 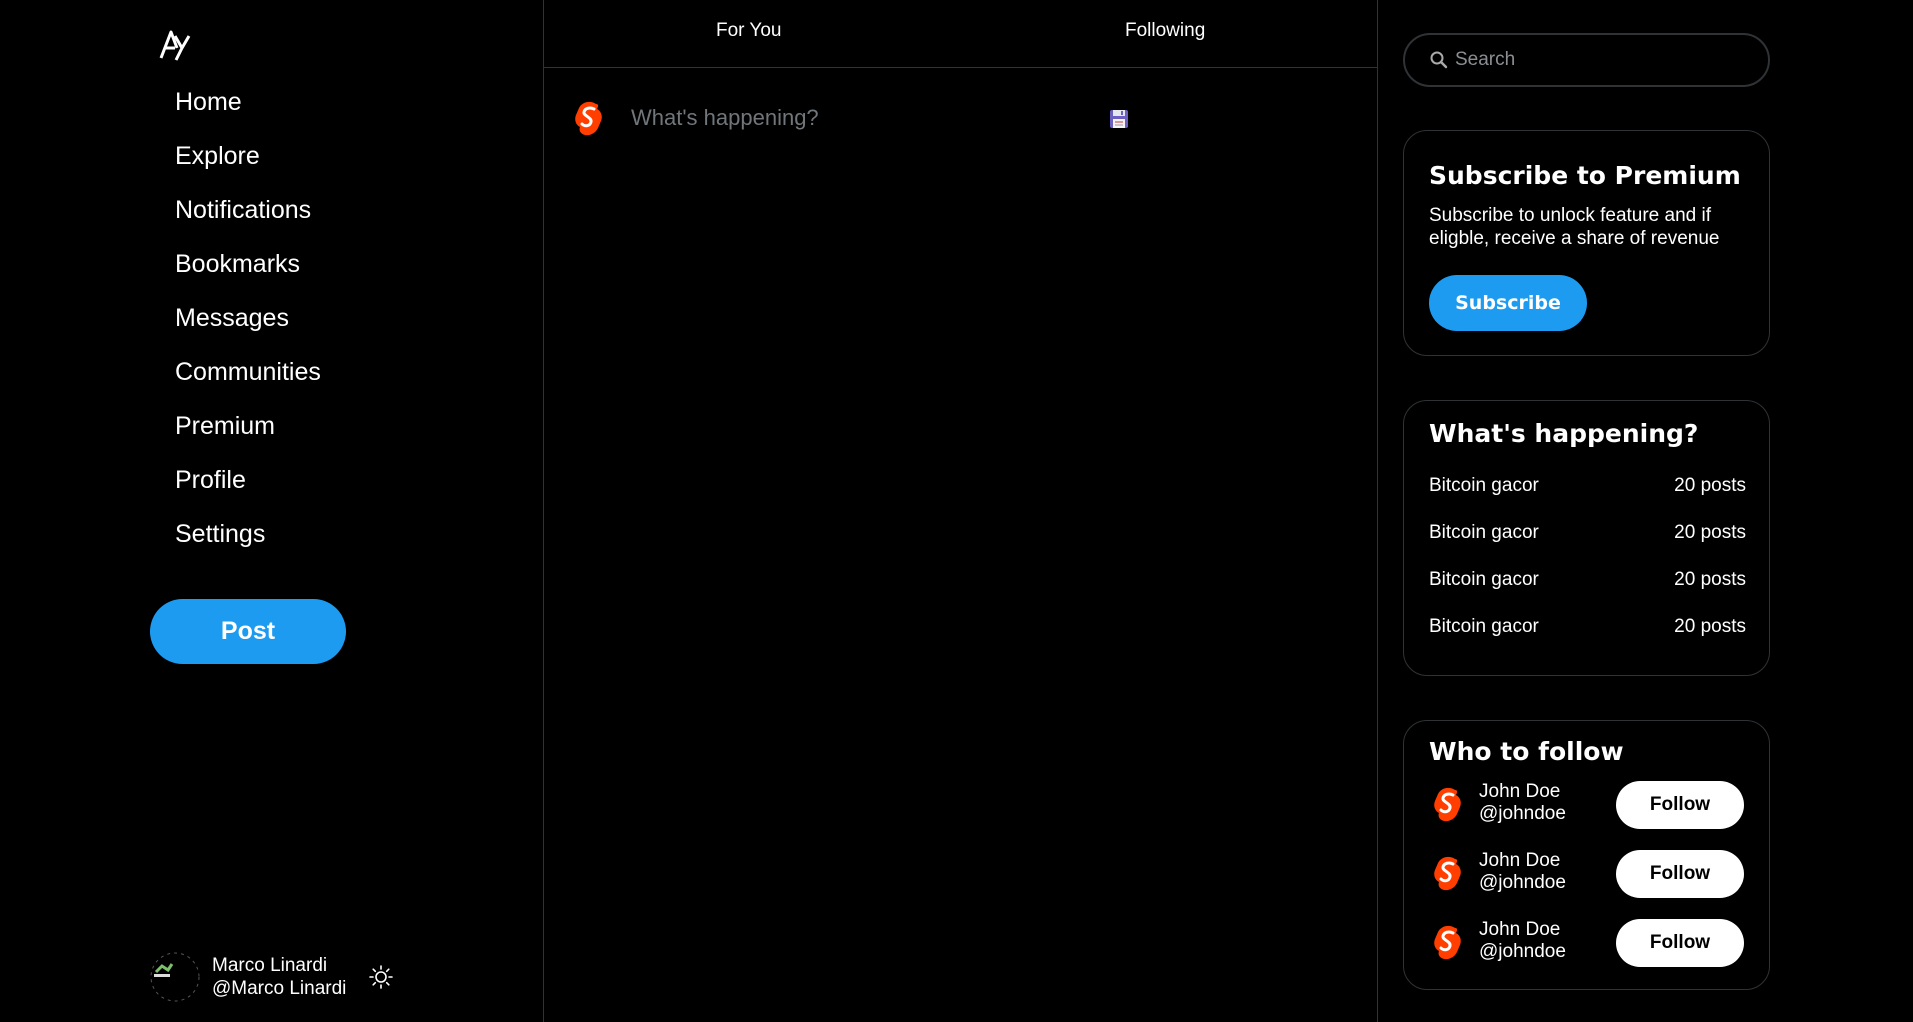 I want to click on compose-input, so click(x=861, y=118).